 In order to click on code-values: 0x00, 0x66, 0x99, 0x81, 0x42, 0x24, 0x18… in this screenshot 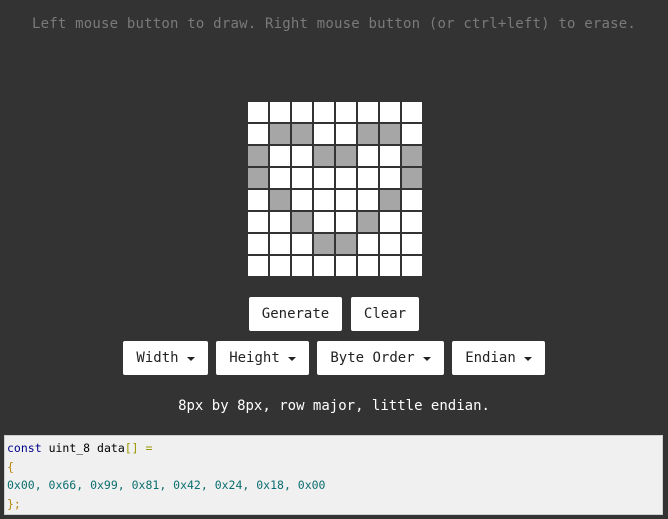, I will do `click(166, 485)`.